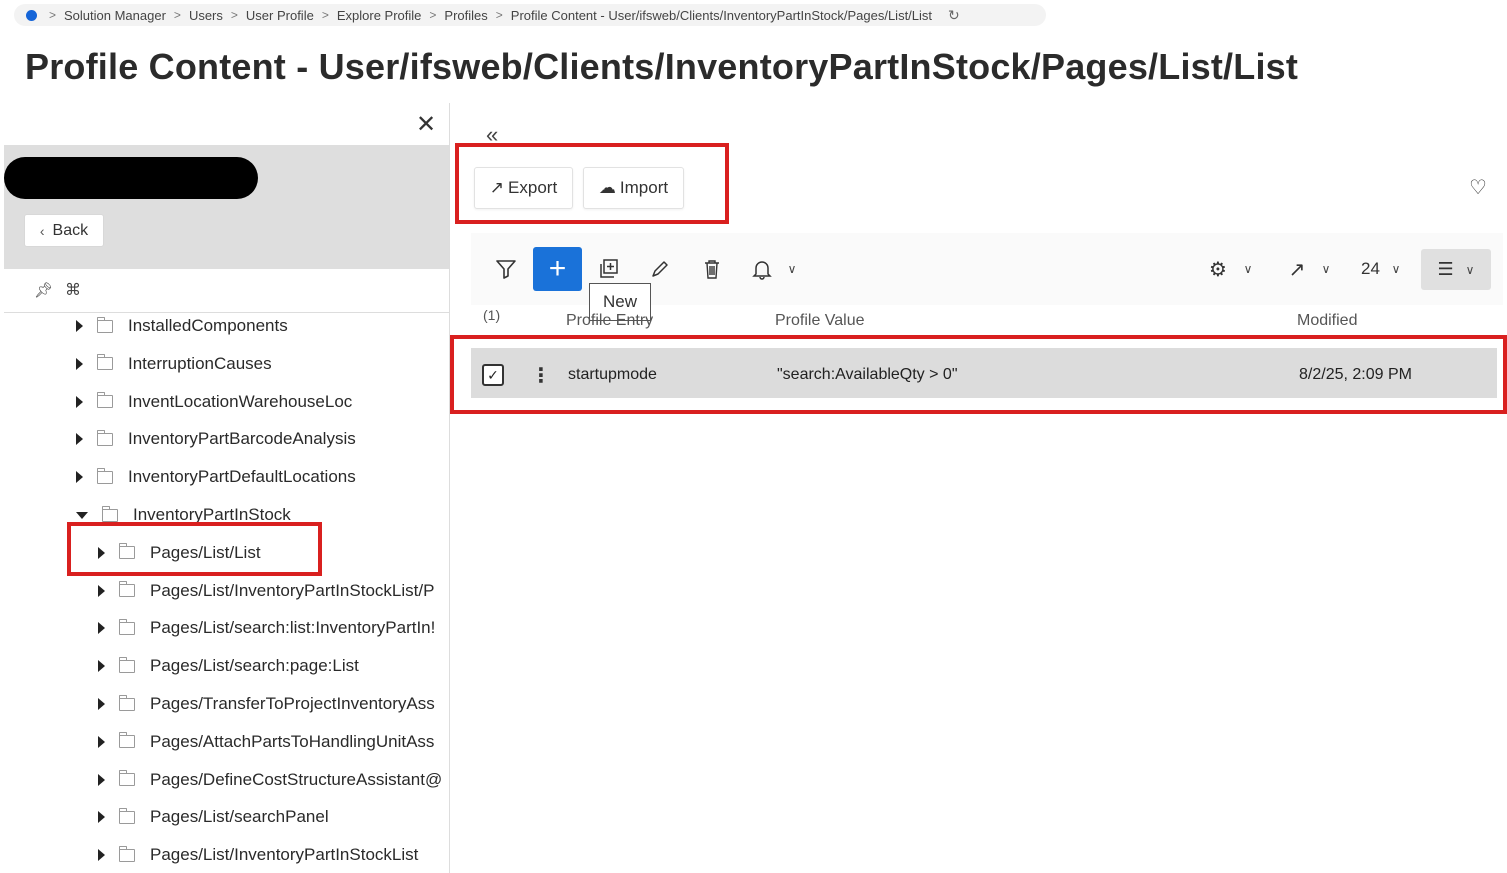 The height and width of the screenshot is (873, 1507). I want to click on chevron-left-icon: ‹, so click(42, 230).